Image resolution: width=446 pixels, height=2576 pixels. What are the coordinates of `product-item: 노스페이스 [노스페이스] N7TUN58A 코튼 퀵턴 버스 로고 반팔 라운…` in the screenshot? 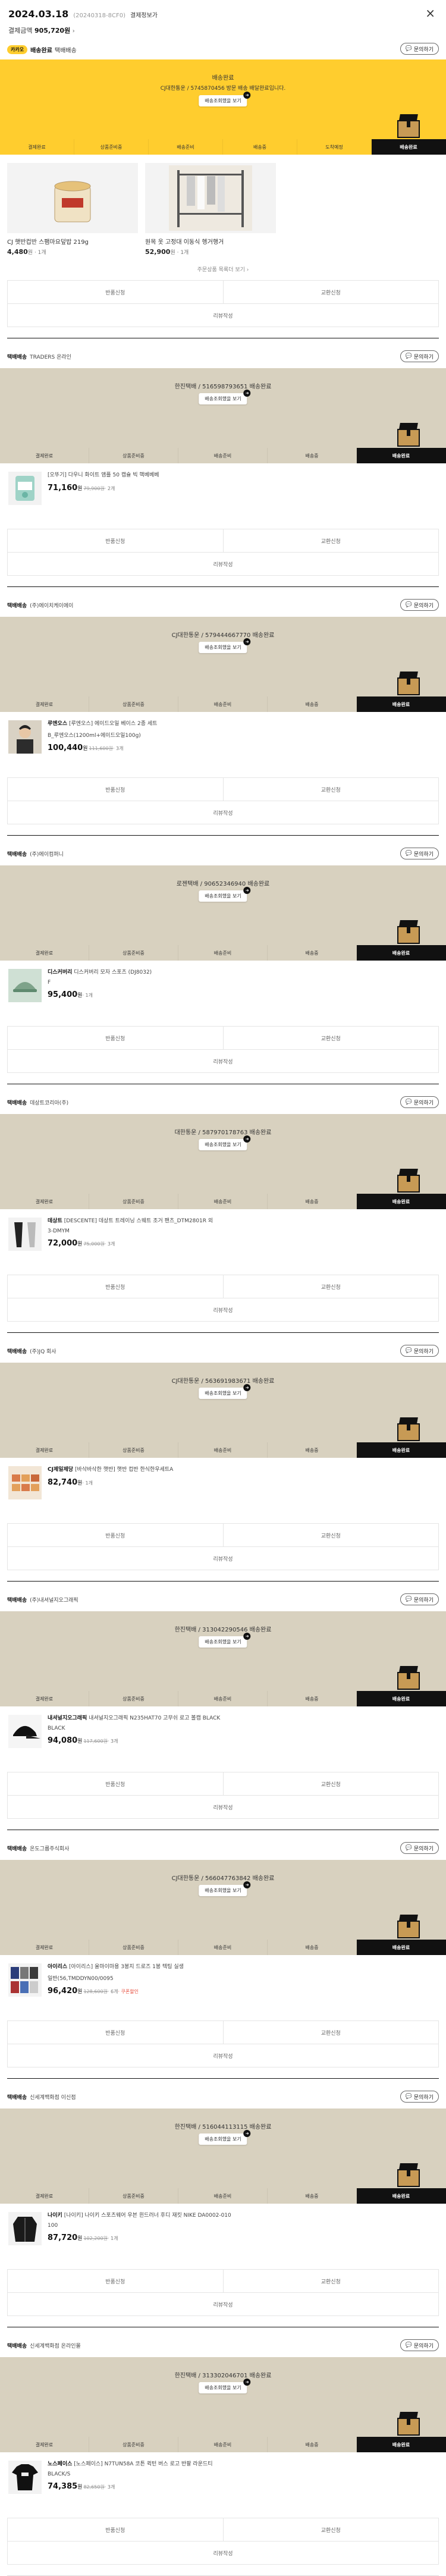 It's located at (223, 2485).